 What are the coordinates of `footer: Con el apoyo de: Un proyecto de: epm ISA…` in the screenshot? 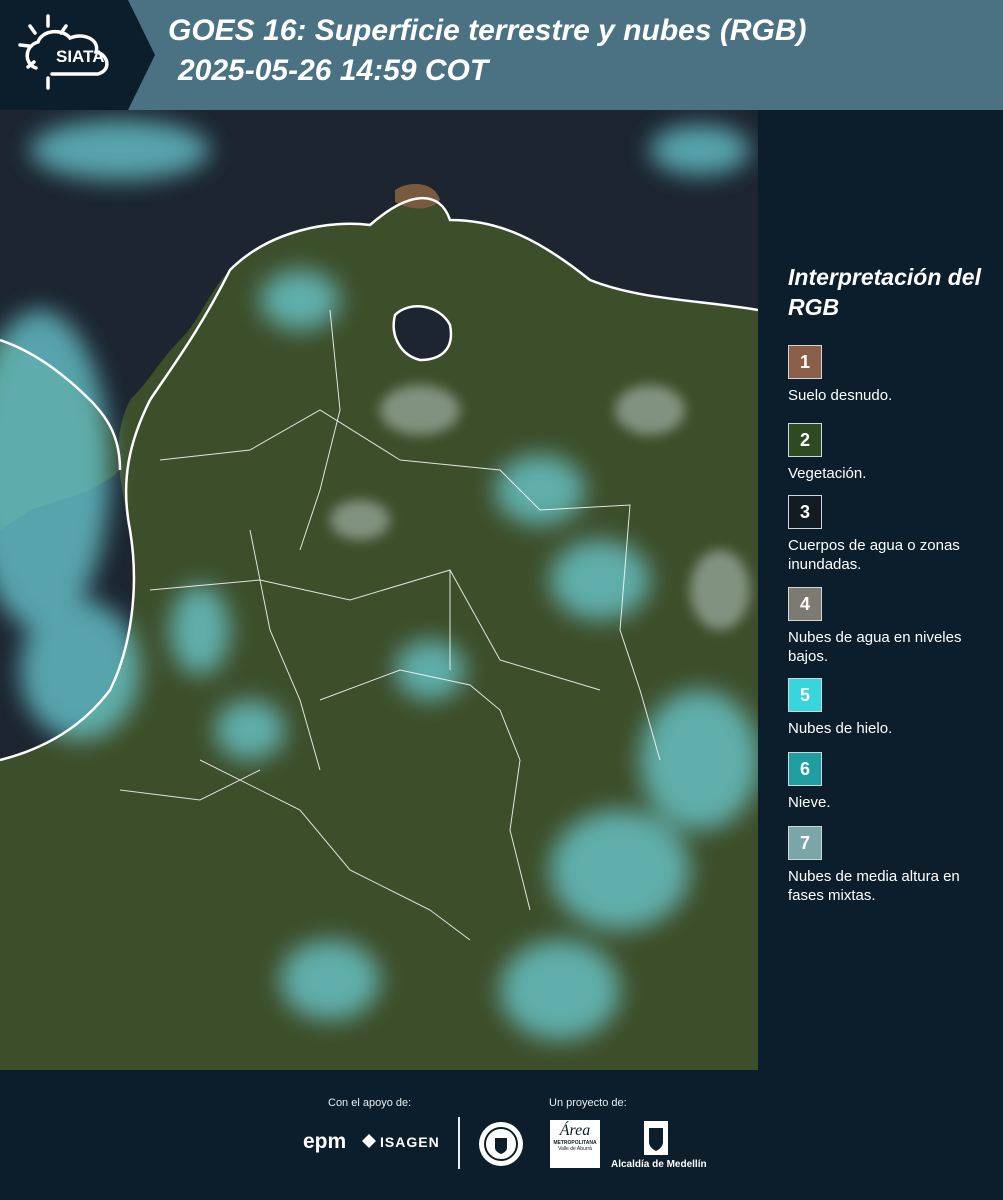 It's located at (501, 1135).